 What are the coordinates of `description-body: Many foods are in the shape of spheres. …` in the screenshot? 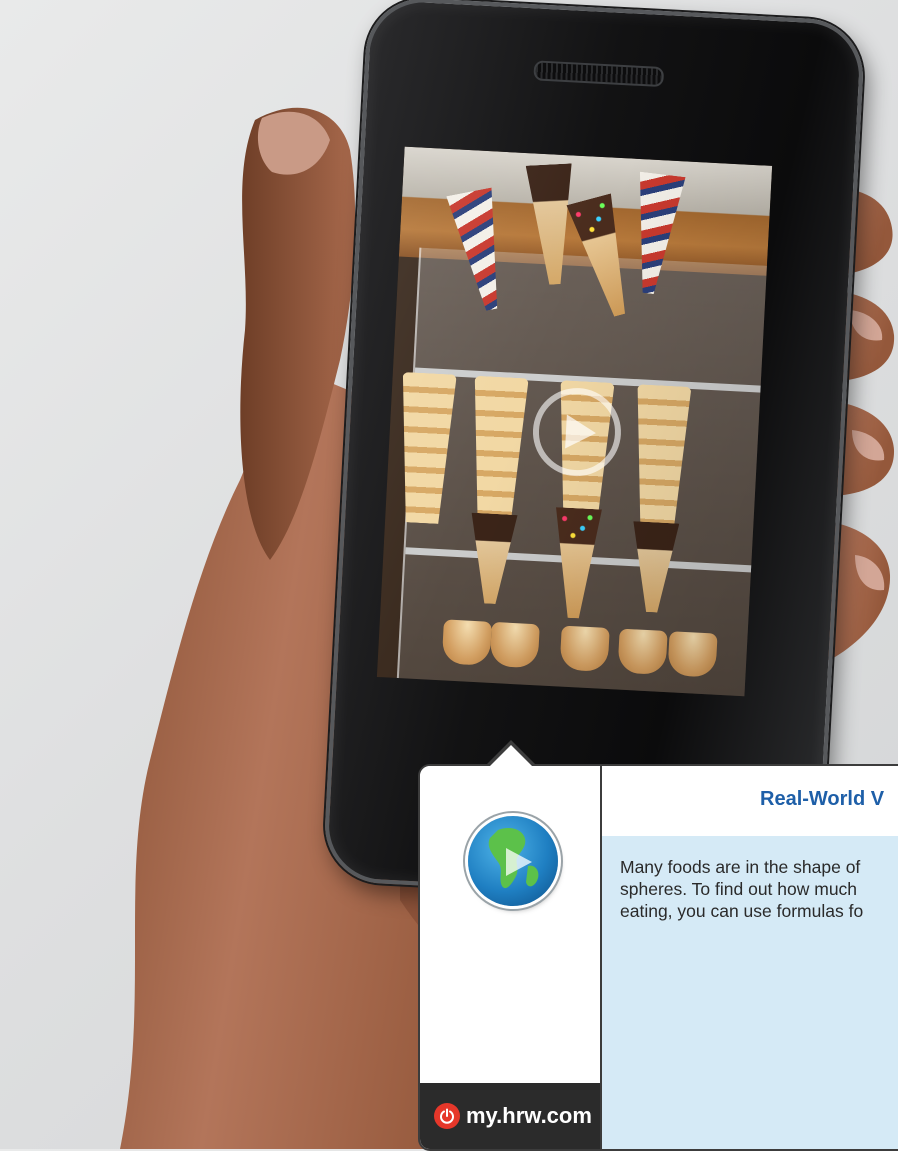 It's located at (750, 992).